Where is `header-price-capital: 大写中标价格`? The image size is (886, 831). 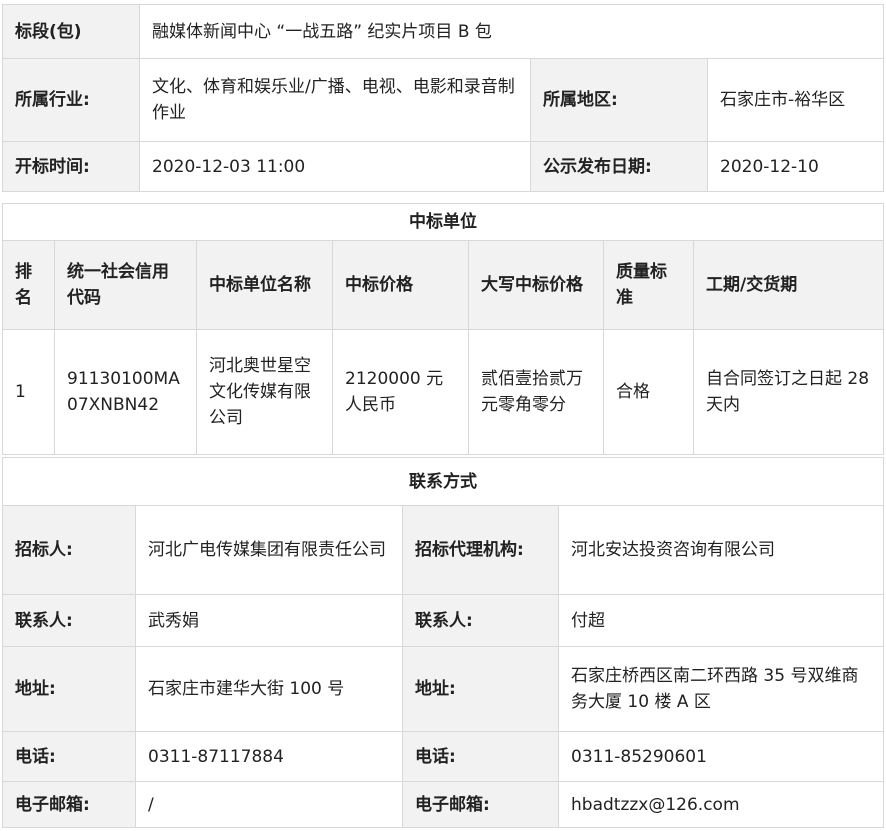
header-price-capital: 大写中标价格 is located at coordinates (536, 285).